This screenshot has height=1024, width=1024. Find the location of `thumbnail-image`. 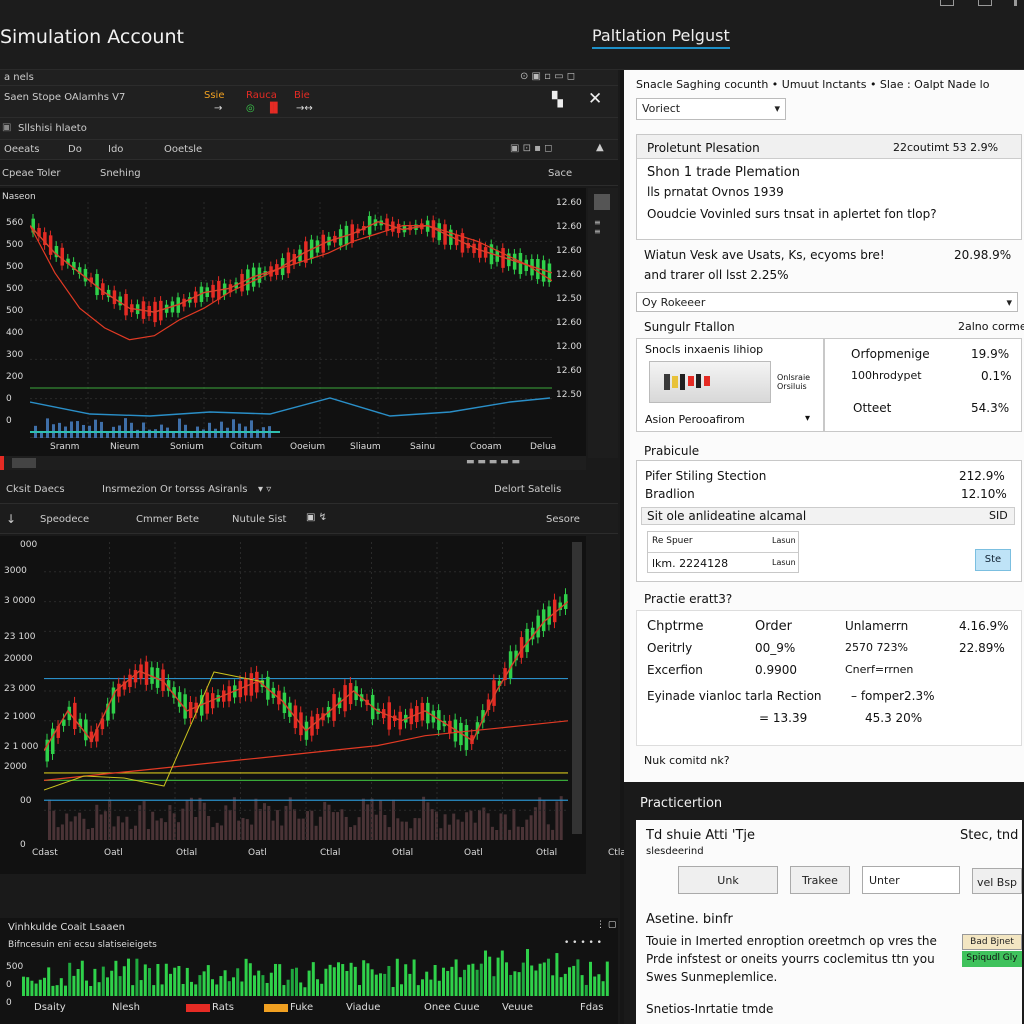

thumbnail-image is located at coordinates (710, 382).